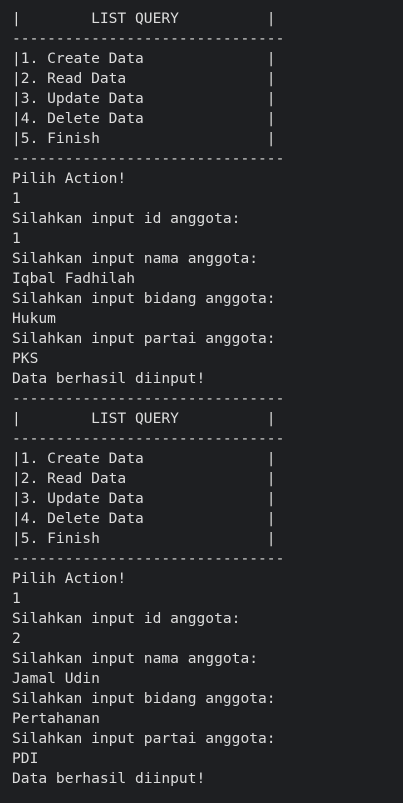 This screenshot has width=403, height=803. What do you see at coordinates (25, 758) in the screenshot?
I see `input-partai: PDI` at bounding box center [25, 758].